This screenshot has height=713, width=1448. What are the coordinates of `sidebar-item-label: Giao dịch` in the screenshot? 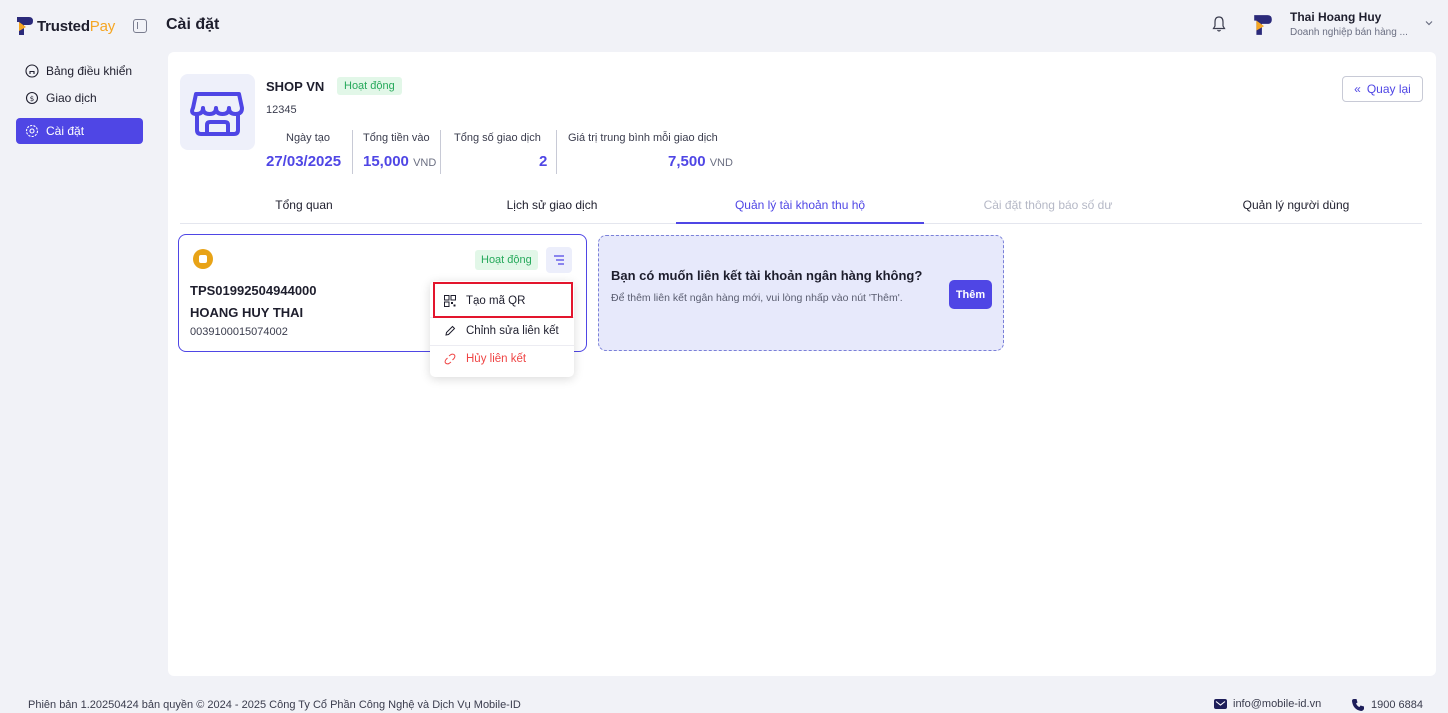 It's located at (71, 98).